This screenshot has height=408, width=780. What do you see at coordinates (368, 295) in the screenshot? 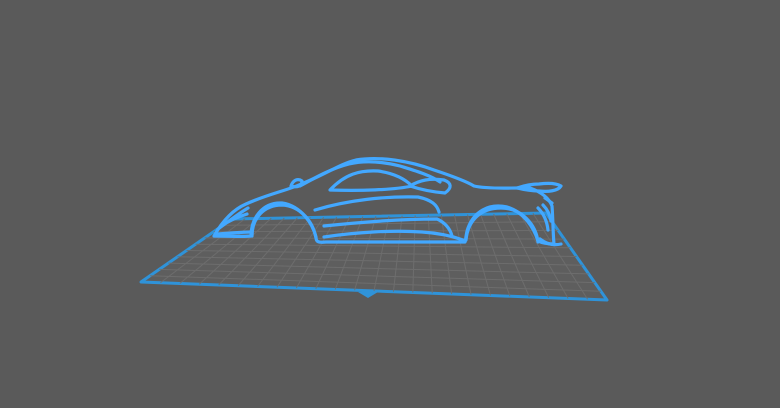
I see `build-plate-front-marker` at bounding box center [368, 295].